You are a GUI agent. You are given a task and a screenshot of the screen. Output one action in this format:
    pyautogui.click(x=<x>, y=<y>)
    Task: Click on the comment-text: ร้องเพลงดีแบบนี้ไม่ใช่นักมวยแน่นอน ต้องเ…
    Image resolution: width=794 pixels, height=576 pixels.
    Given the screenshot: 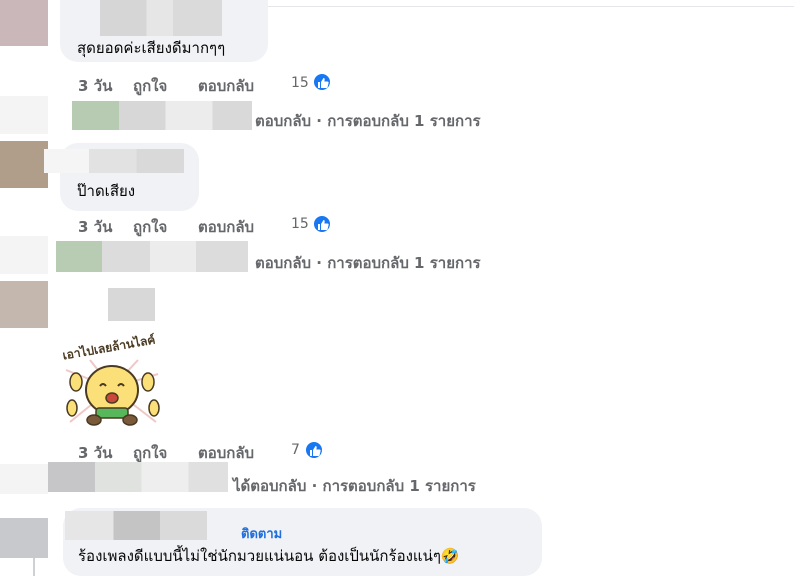 What is the action you would take?
    pyautogui.click(x=269, y=556)
    